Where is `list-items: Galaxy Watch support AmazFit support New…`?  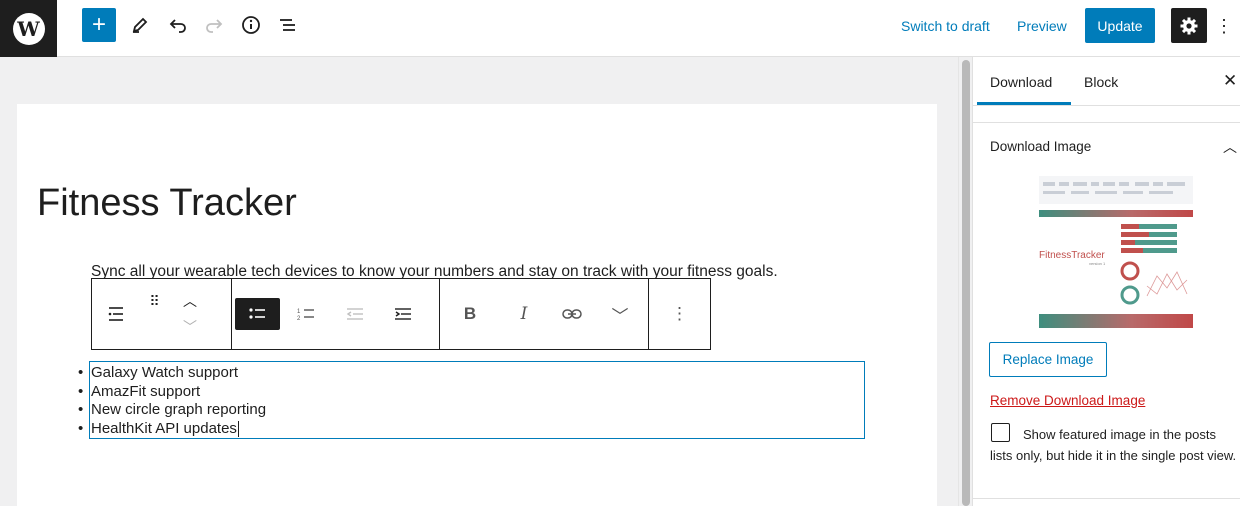
list-items: Galaxy Watch support AmazFit support New… is located at coordinates (172, 401).